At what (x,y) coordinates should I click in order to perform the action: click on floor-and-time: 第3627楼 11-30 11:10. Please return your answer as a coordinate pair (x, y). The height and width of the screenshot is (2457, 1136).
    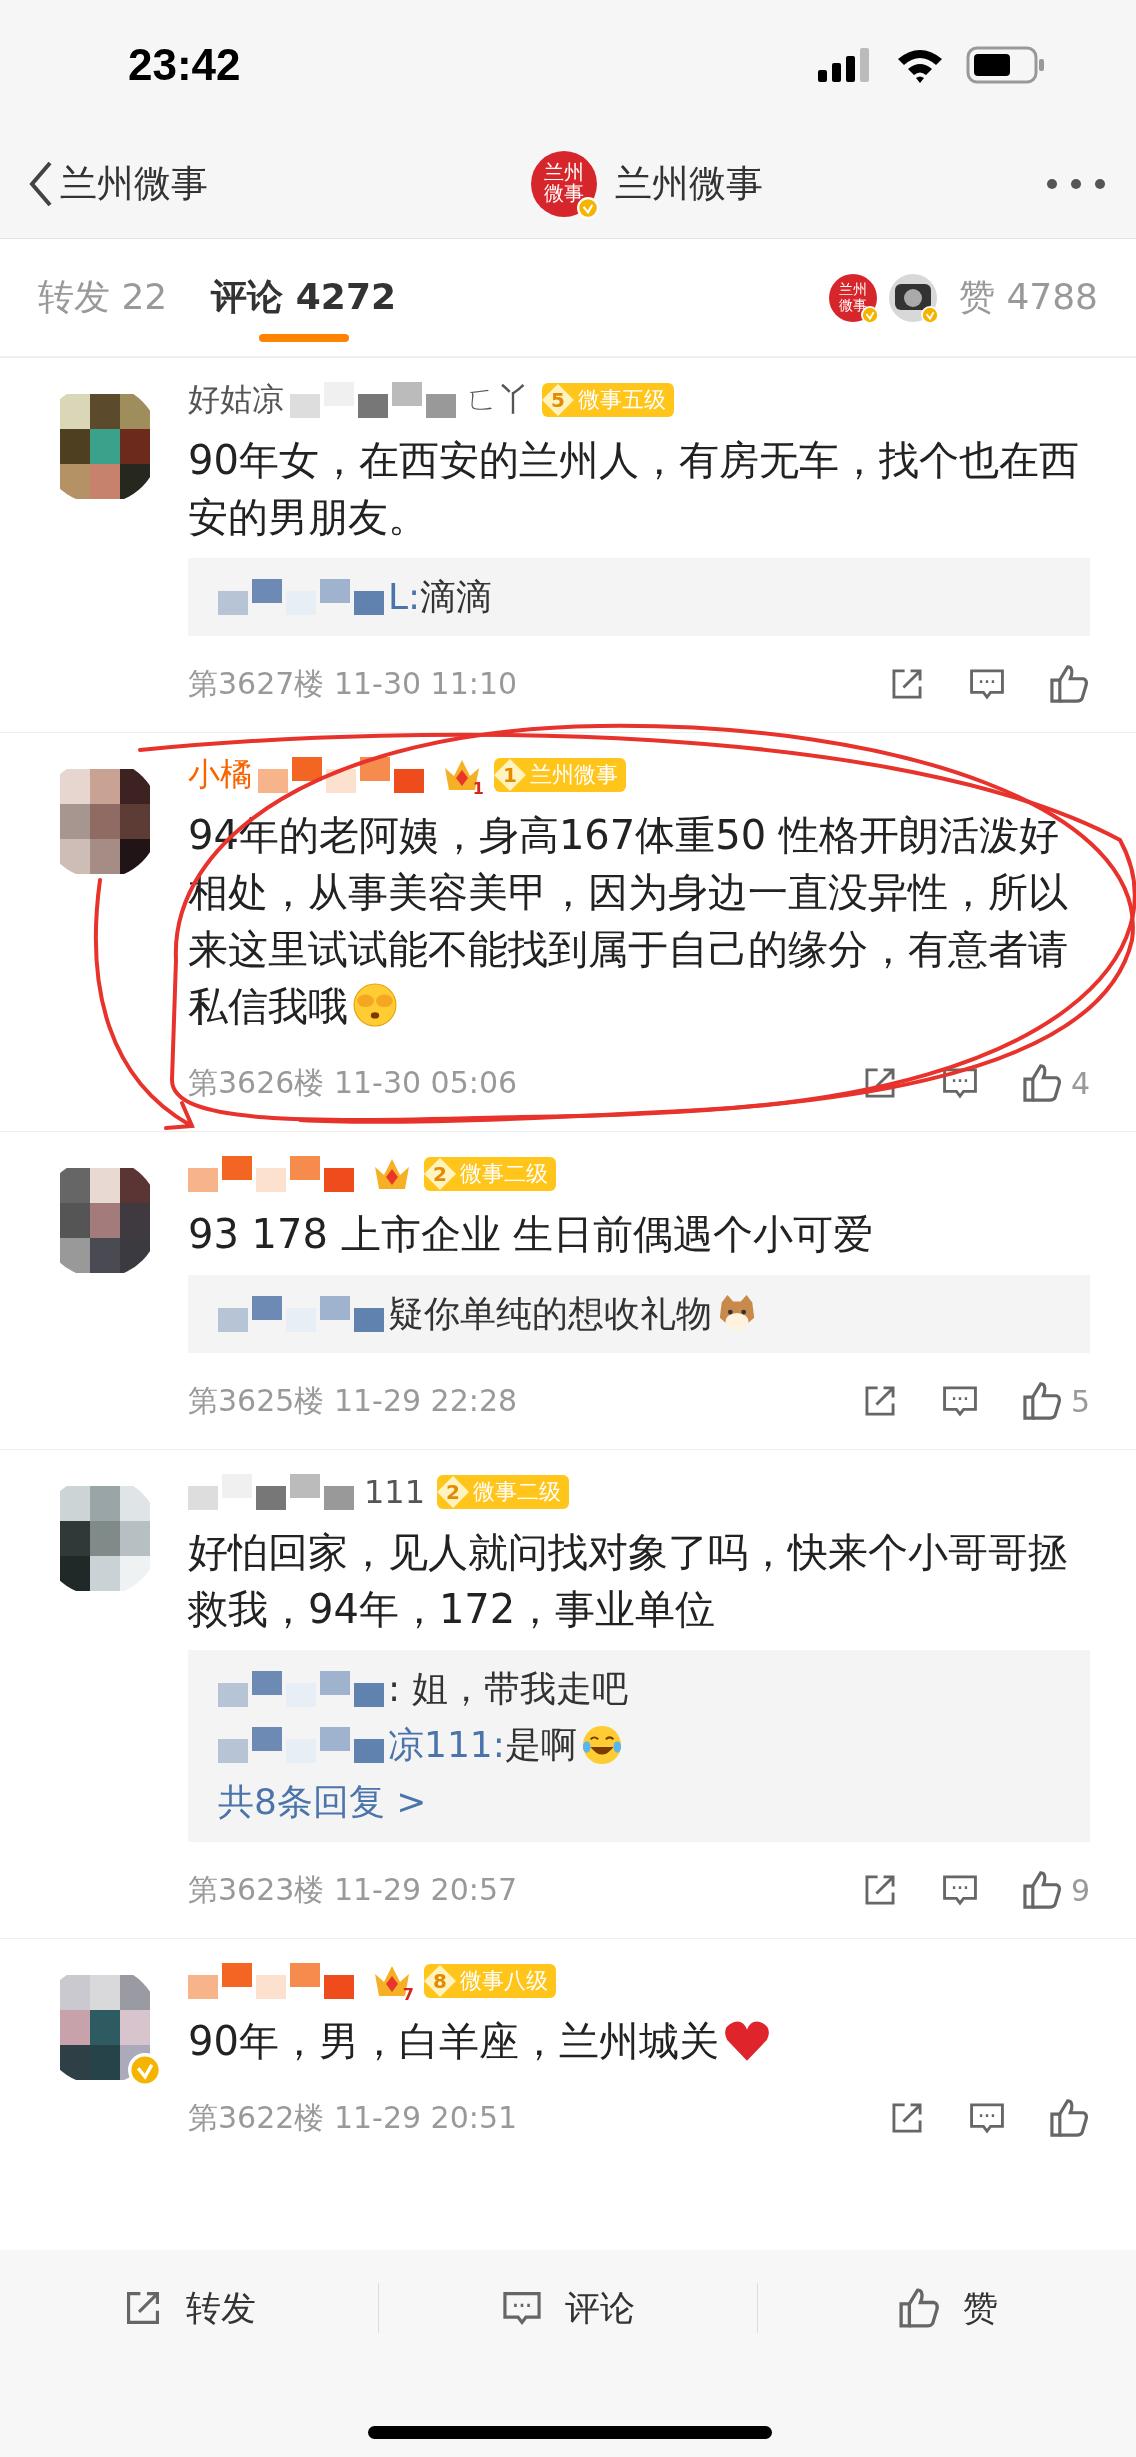
    Looking at the image, I should click on (353, 683).